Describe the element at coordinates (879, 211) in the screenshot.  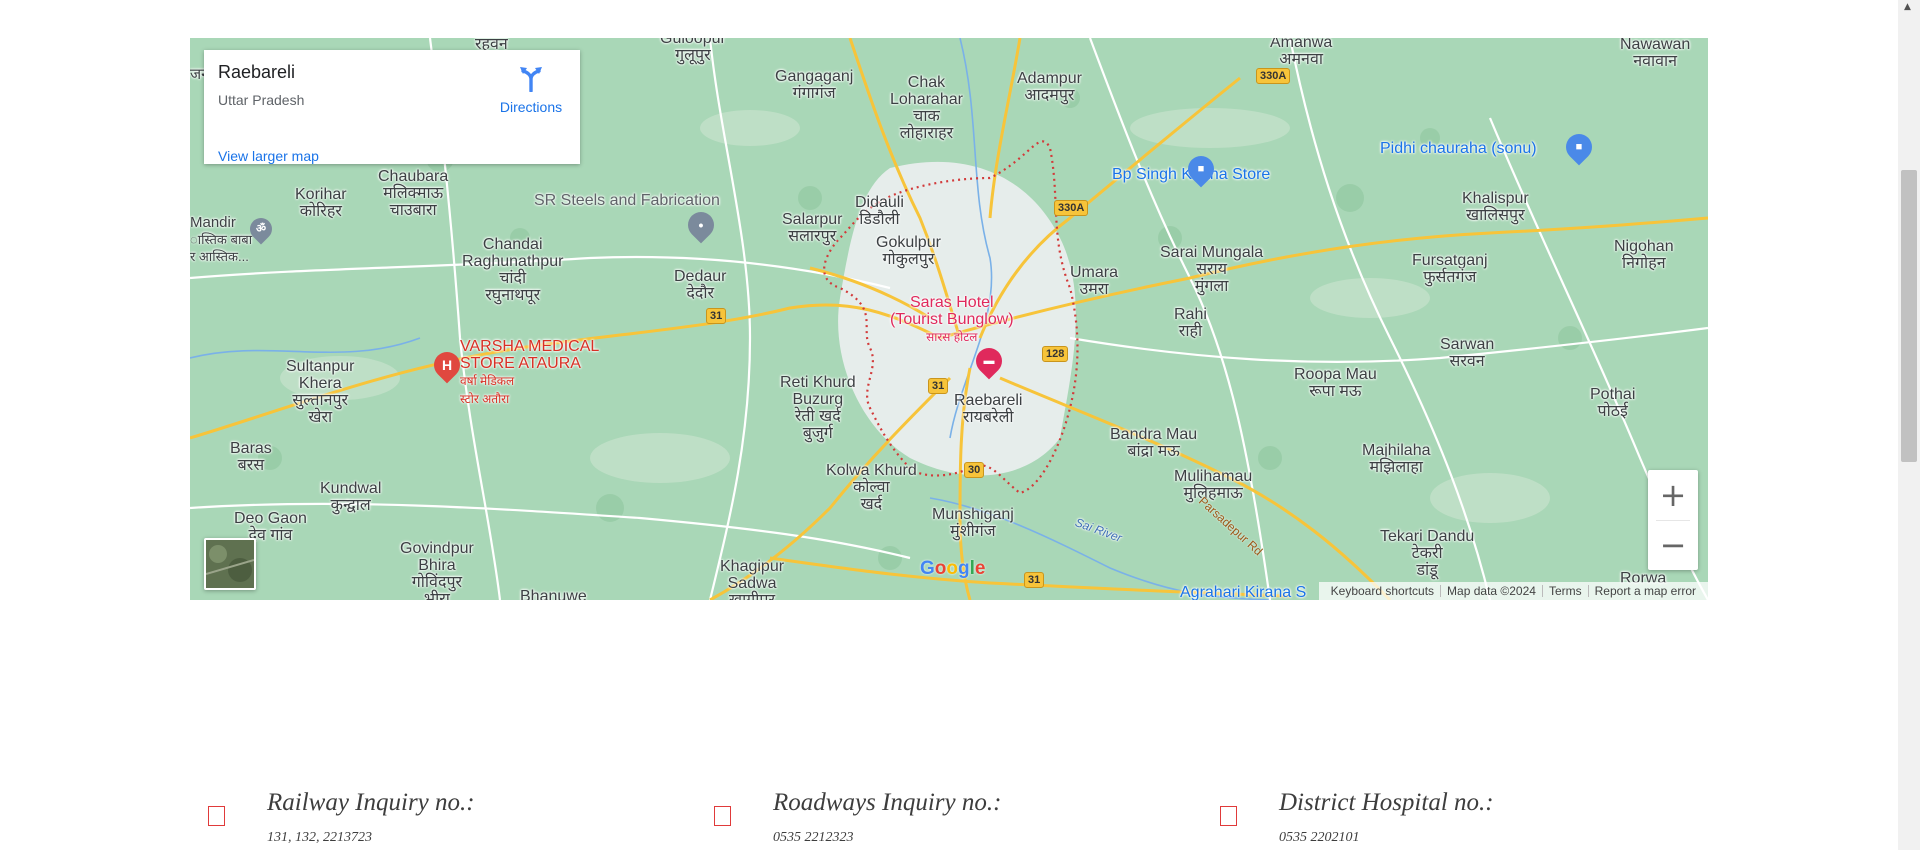
I see `map-label-didauli: Didauli डिडौली` at that location.